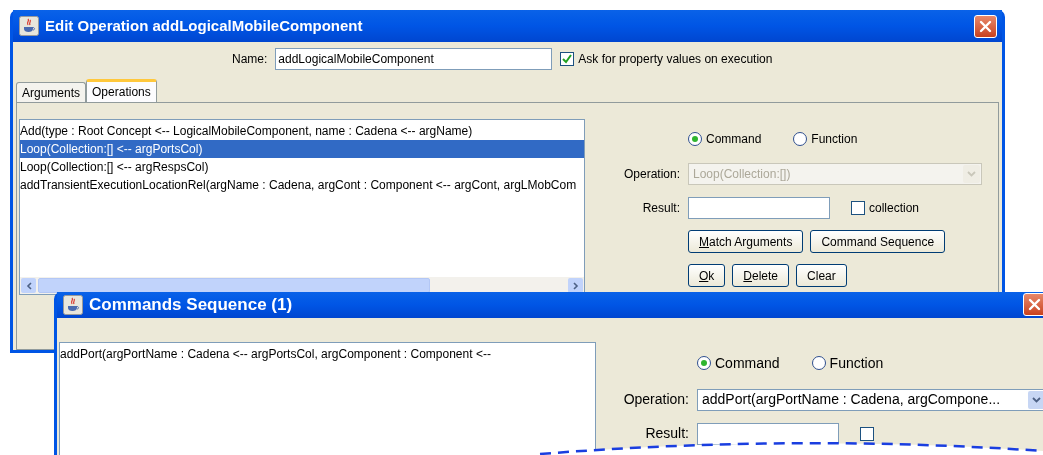 The height and width of the screenshot is (455, 1043). I want to click on checkbox, so click(867, 433).